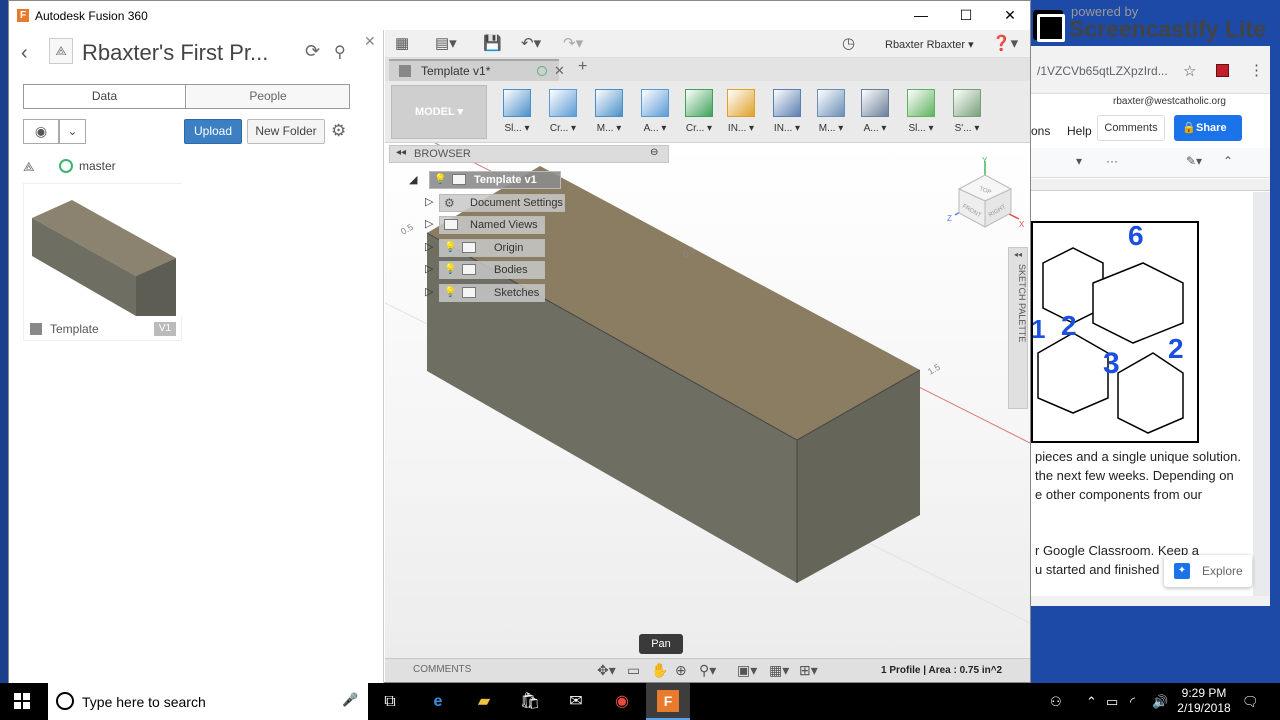  I want to click on address-bar: /1VZCVb65qtLZXpzIrd... ☆ ⋮, so click(1150, 70).